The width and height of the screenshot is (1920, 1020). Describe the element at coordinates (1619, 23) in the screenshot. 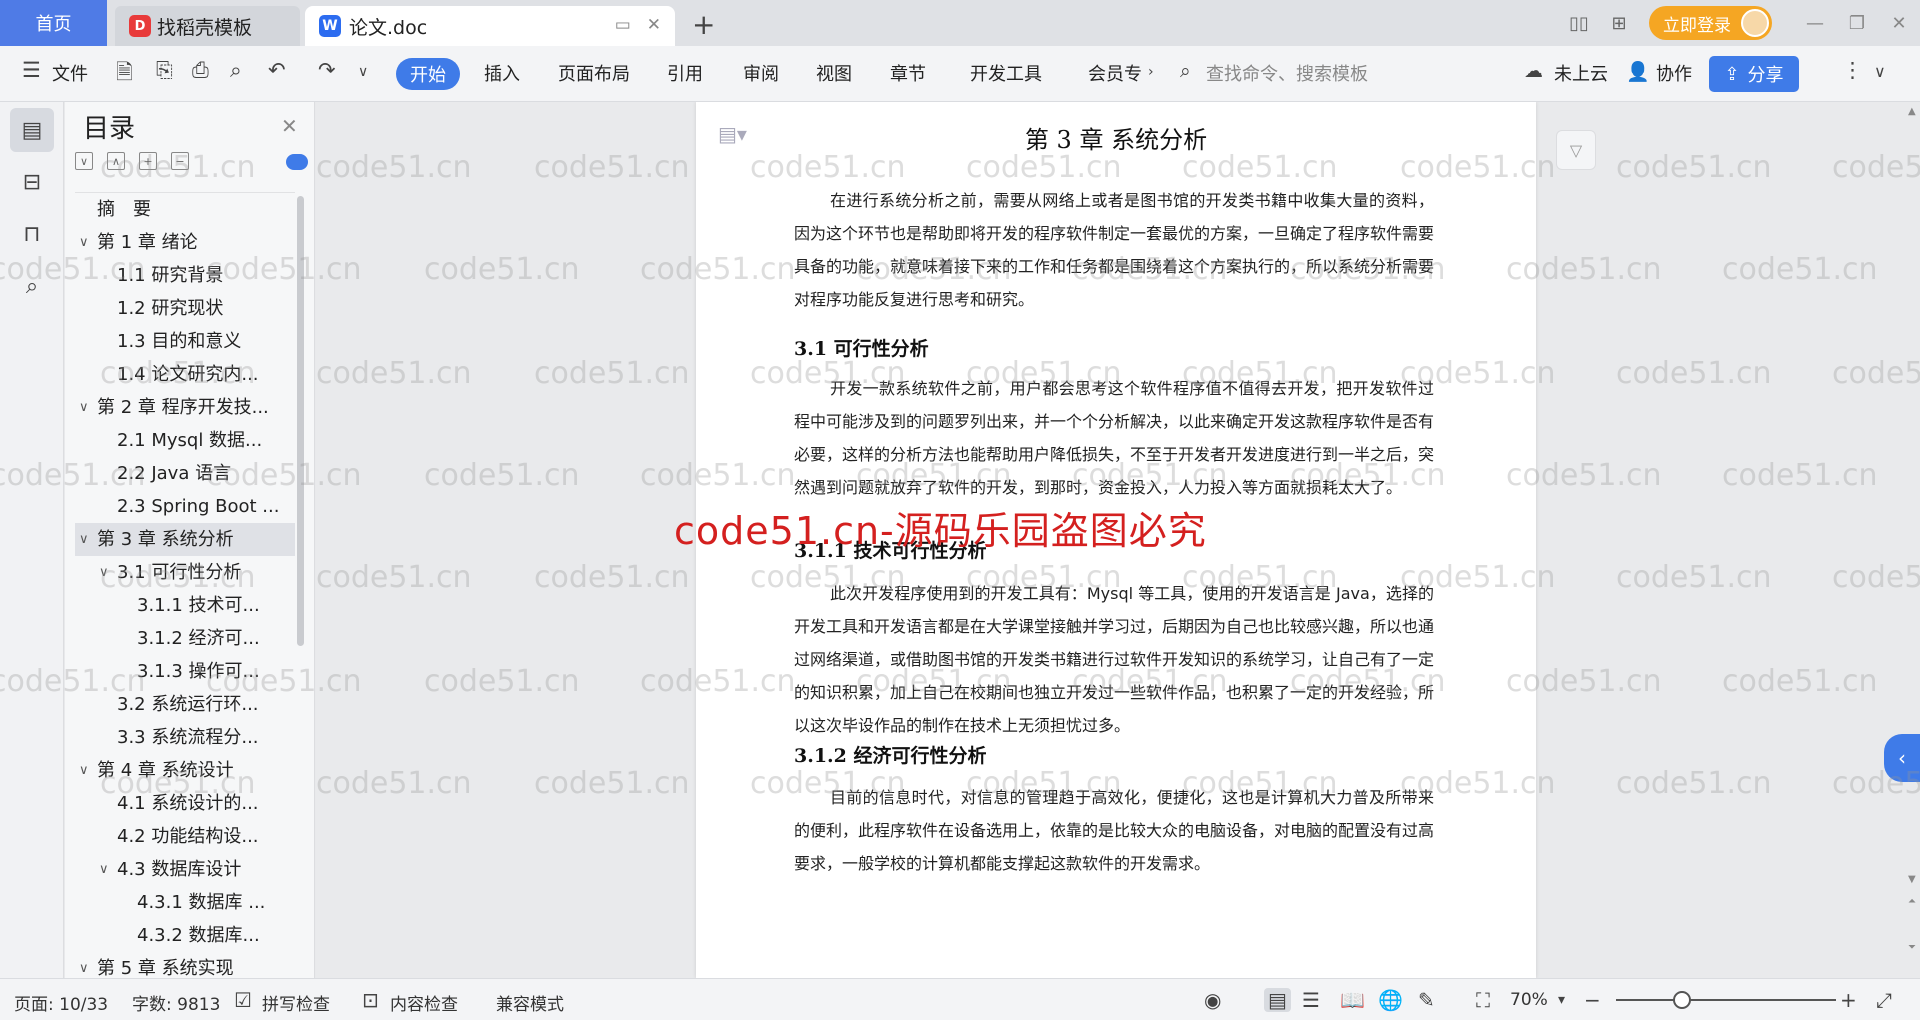

I see `grid-apps-icon: ⊞` at that location.